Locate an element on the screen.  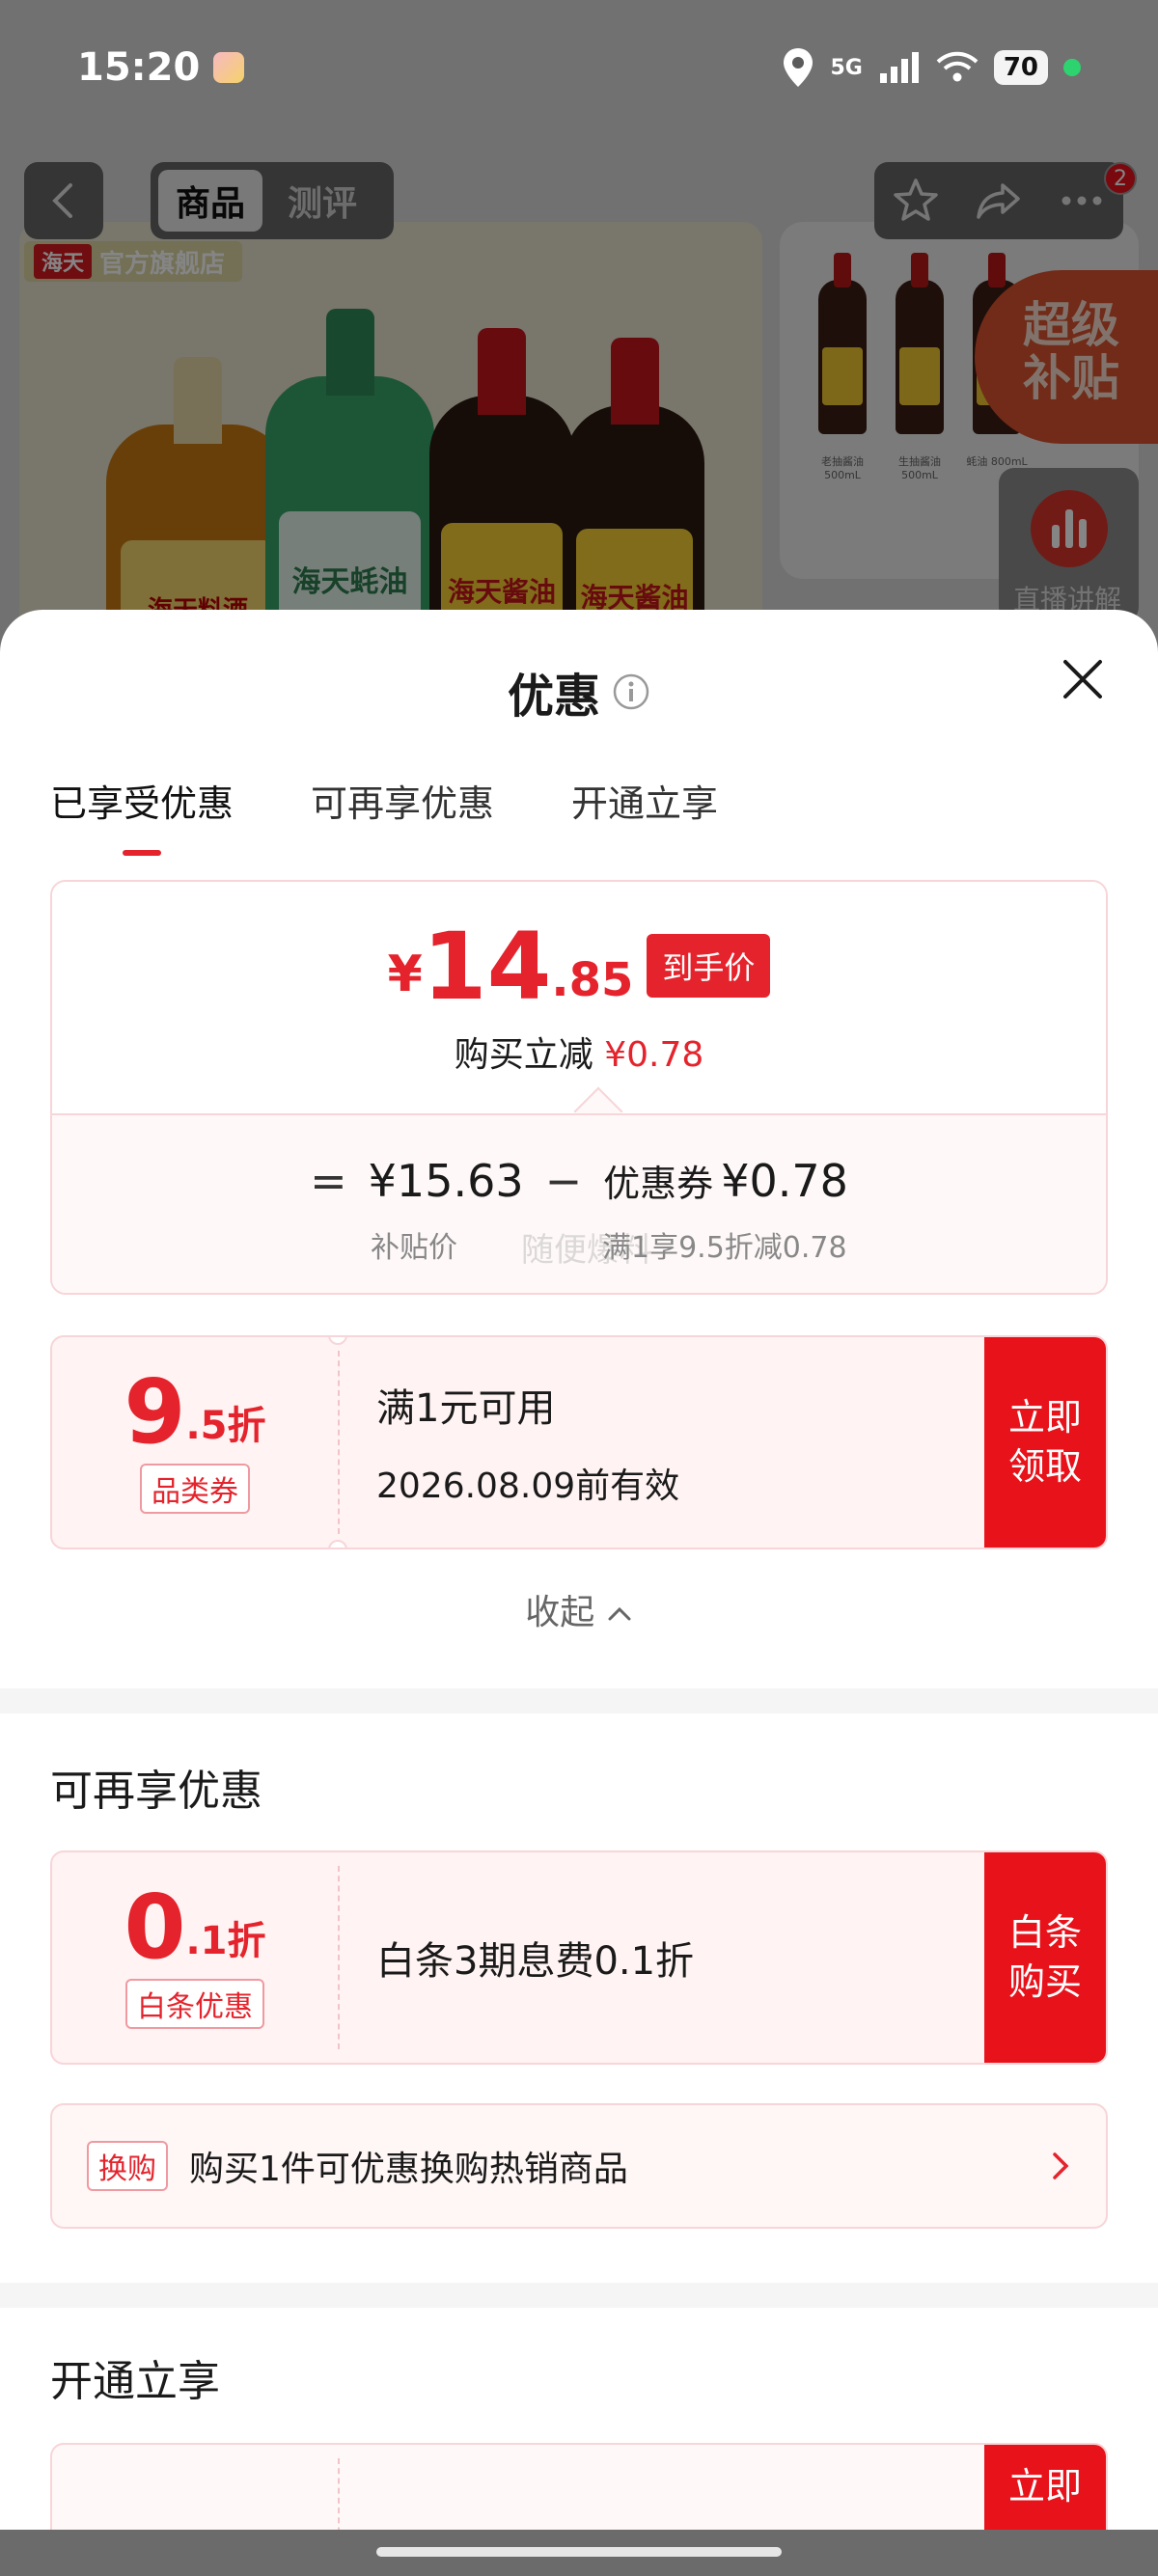
coupon-type-tag: 品类券 is located at coordinates (195, 1489).